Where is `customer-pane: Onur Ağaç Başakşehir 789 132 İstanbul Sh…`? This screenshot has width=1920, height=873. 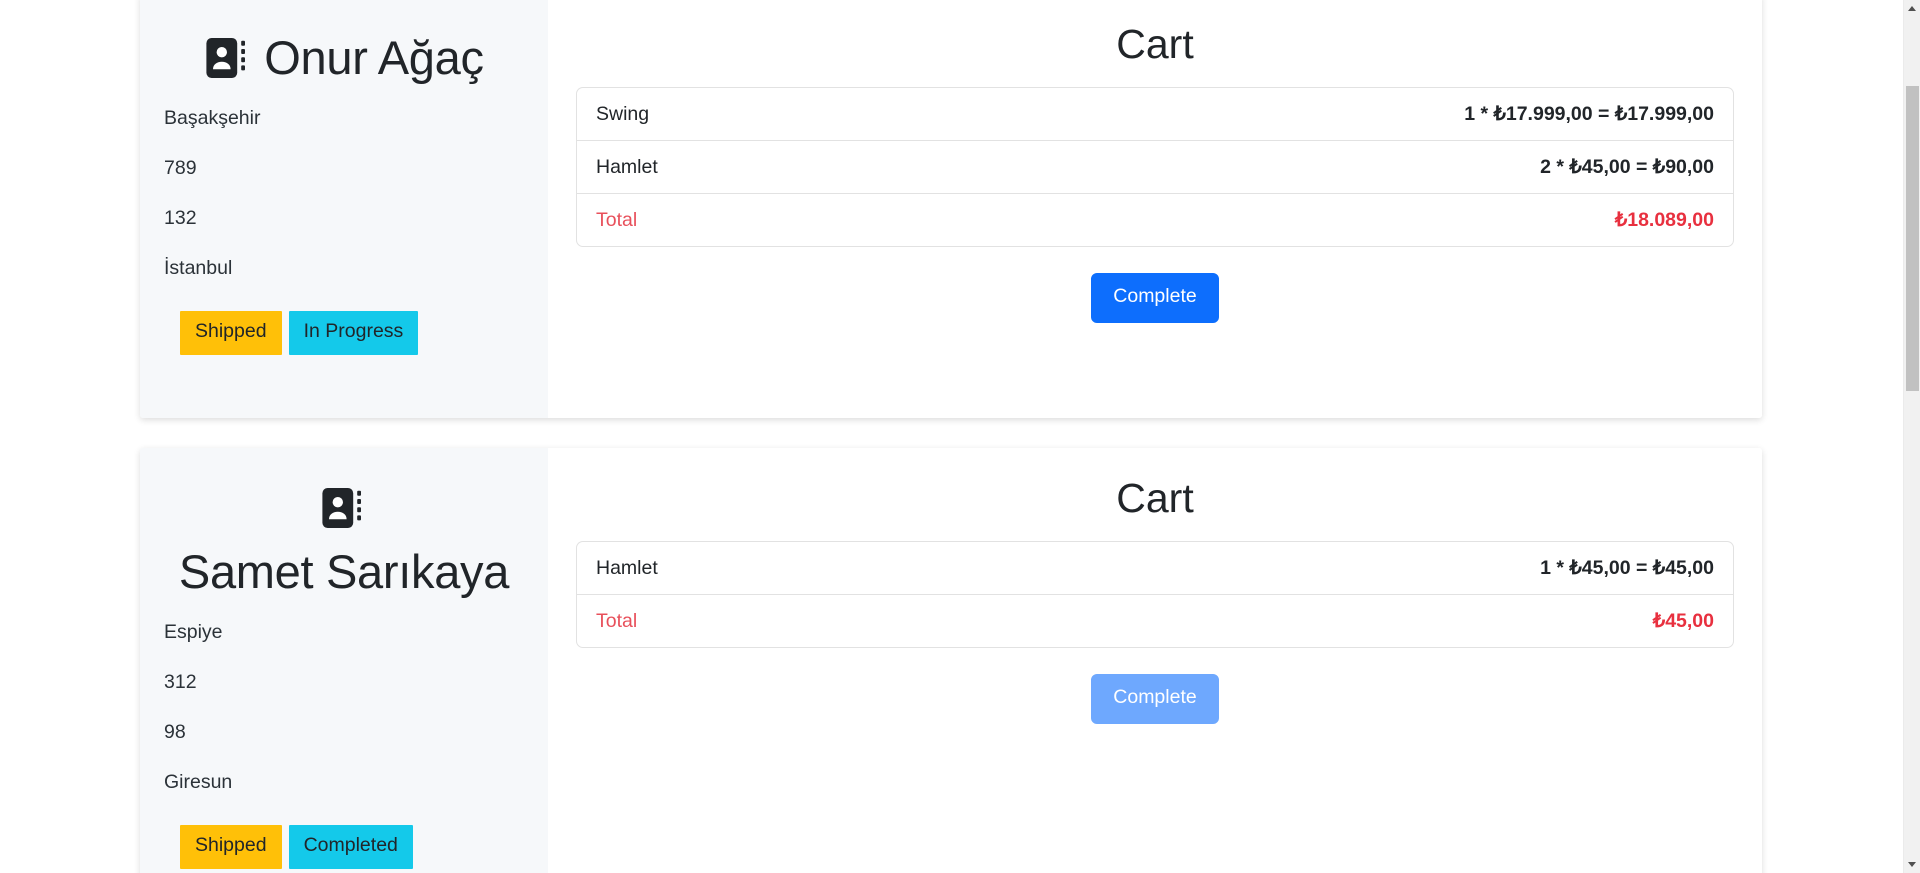 customer-pane: Onur Ağaç Başakşehir 789 132 İstanbul Sh… is located at coordinates (344, 209).